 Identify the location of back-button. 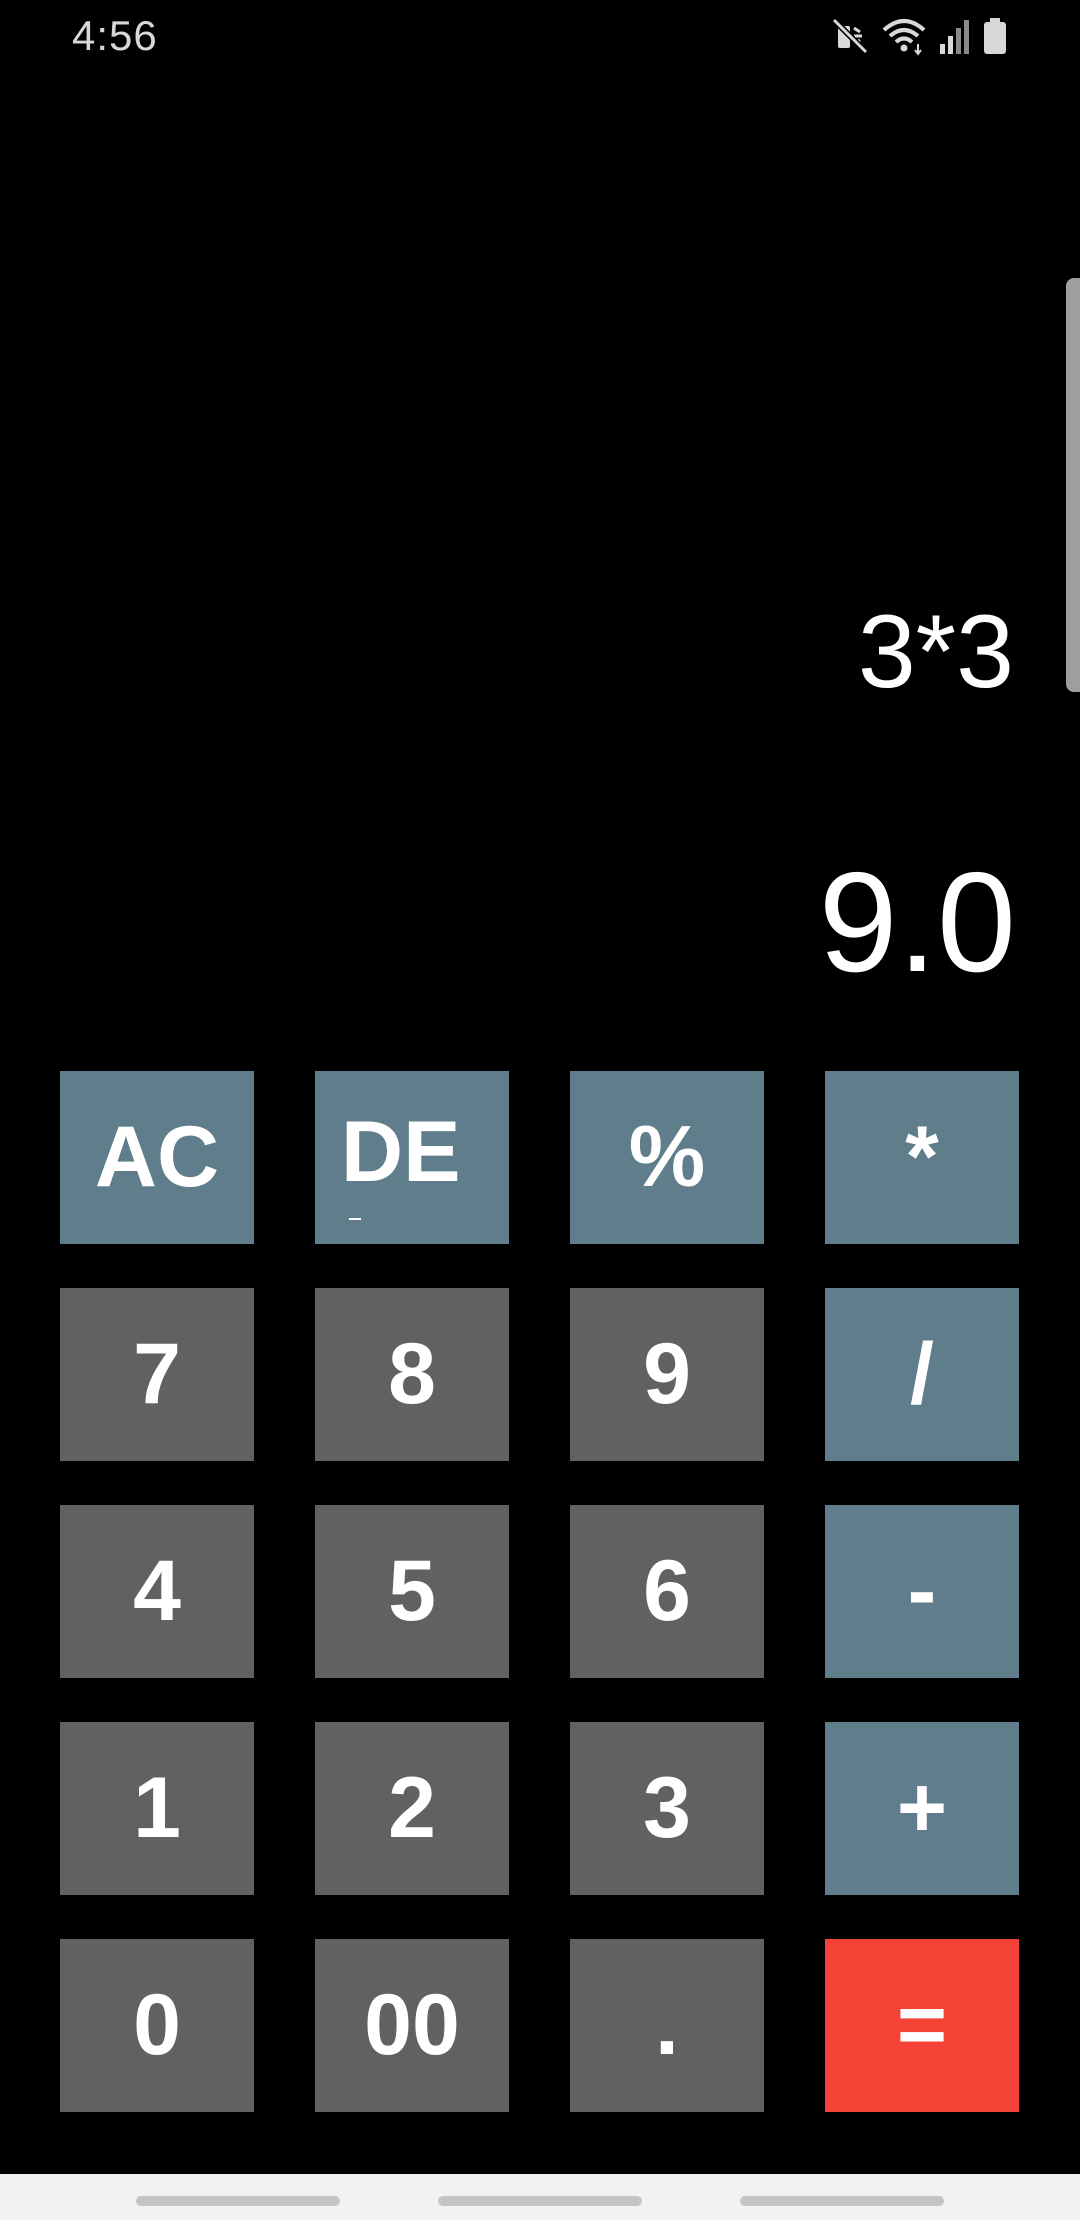
(842, 2201).